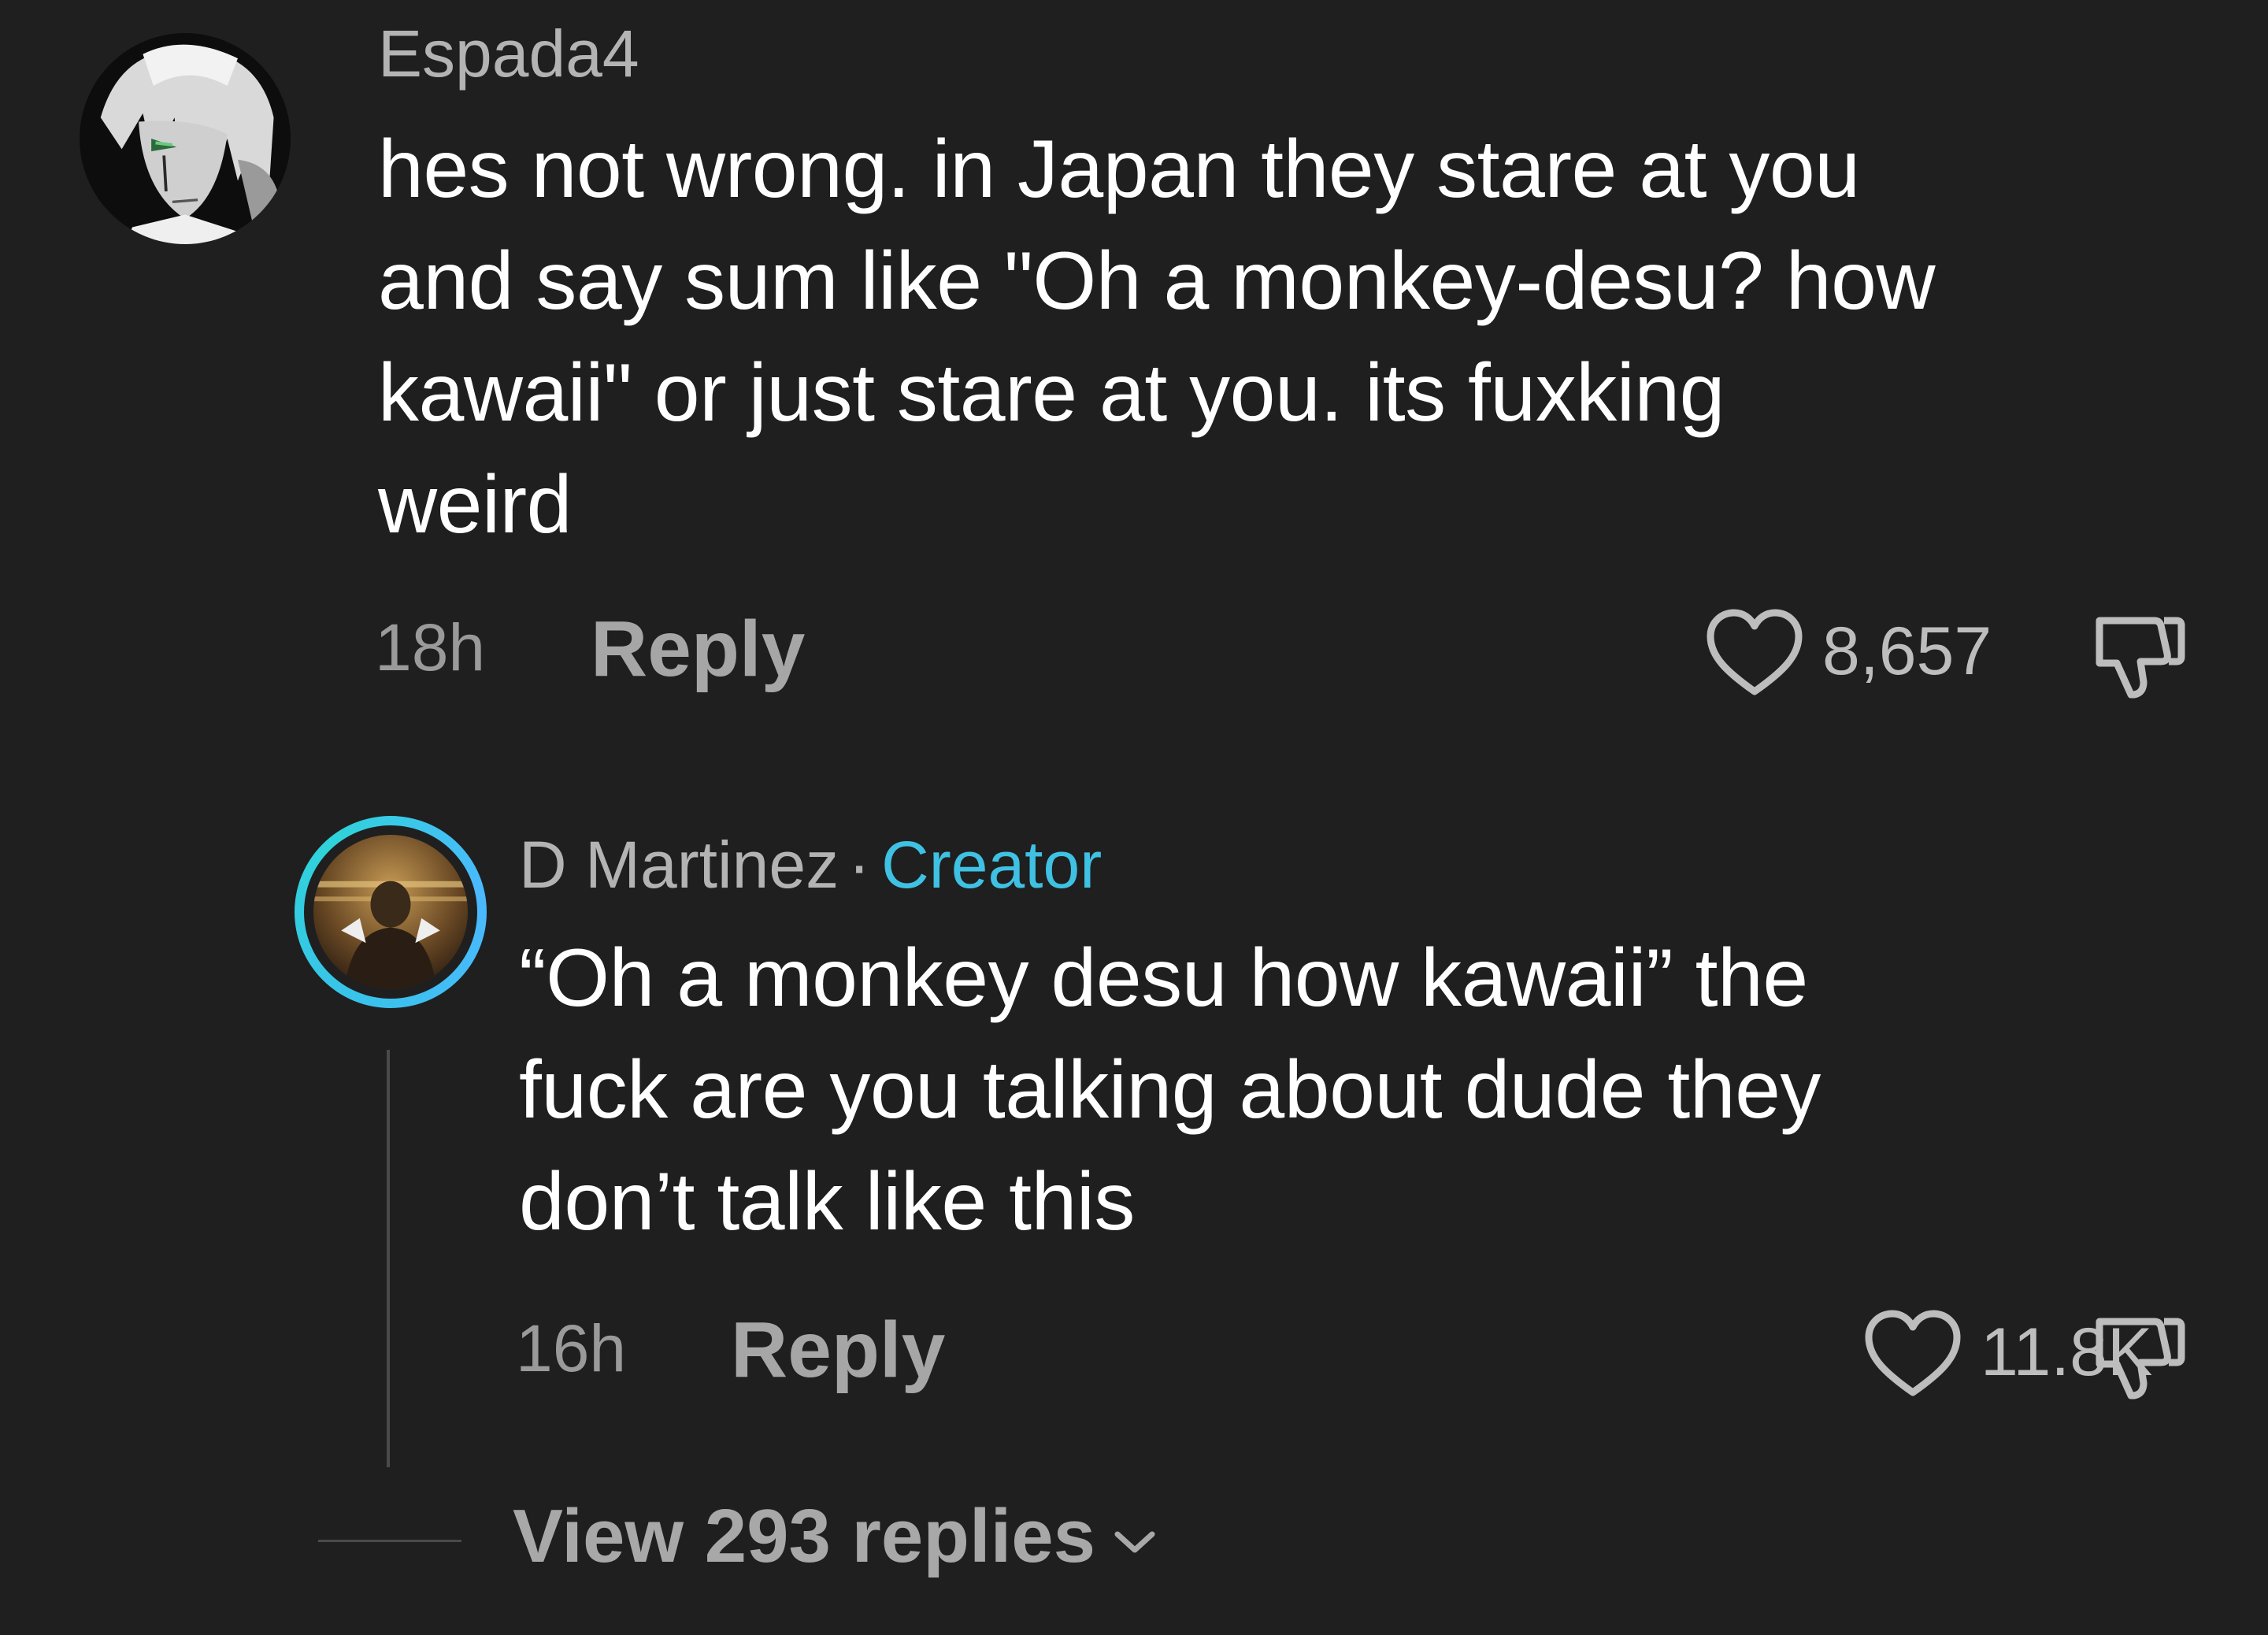 Image resolution: width=2268 pixels, height=1635 pixels. What do you see at coordinates (1355, 1352) in the screenshot?
I see `comment-actions: 16h Reply 11.8K` at bounding box center [1355, 1352].